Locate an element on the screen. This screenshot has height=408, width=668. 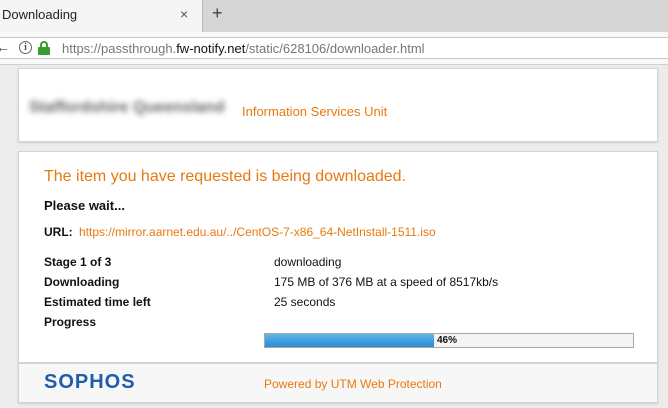
progress-percent: 46% is located at coordinates (447, 340).